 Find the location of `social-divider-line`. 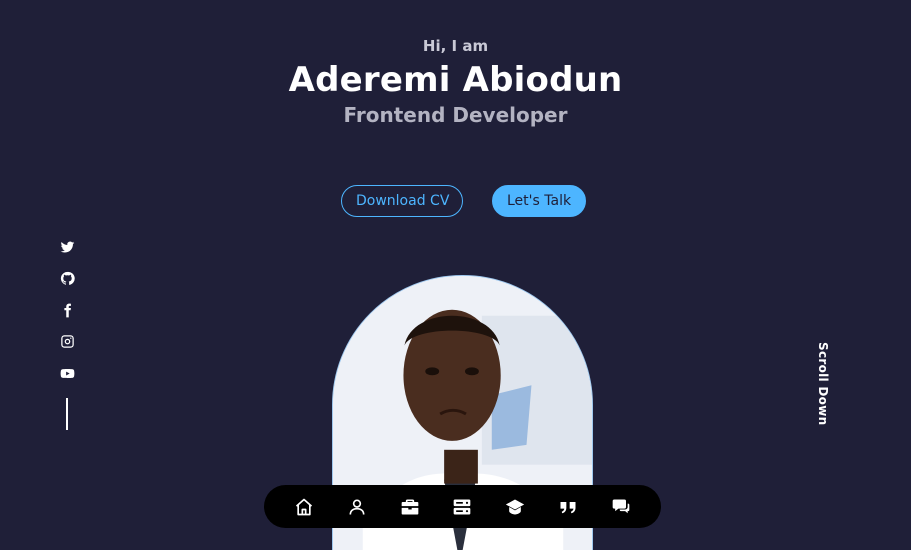

social-divider-line is located at coordinates (67, 413).